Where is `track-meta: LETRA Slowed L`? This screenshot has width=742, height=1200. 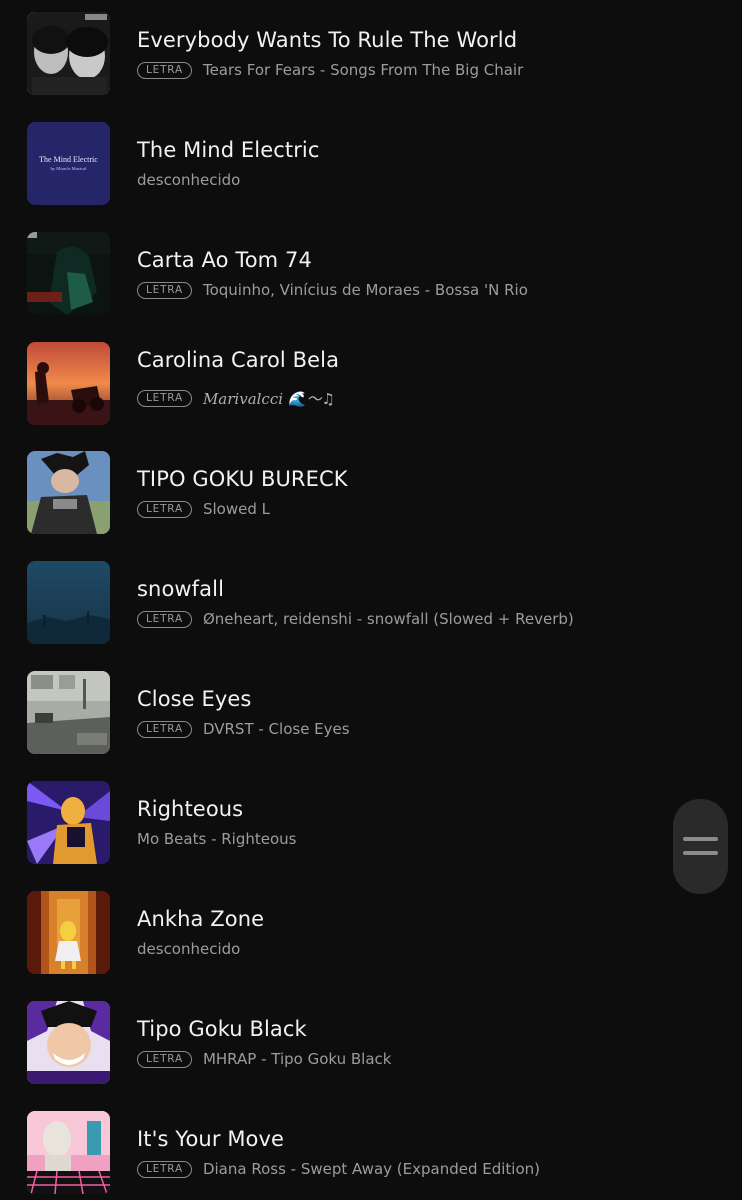
track-meta: LETRA Slowed L is located at coordinates (203, 509).